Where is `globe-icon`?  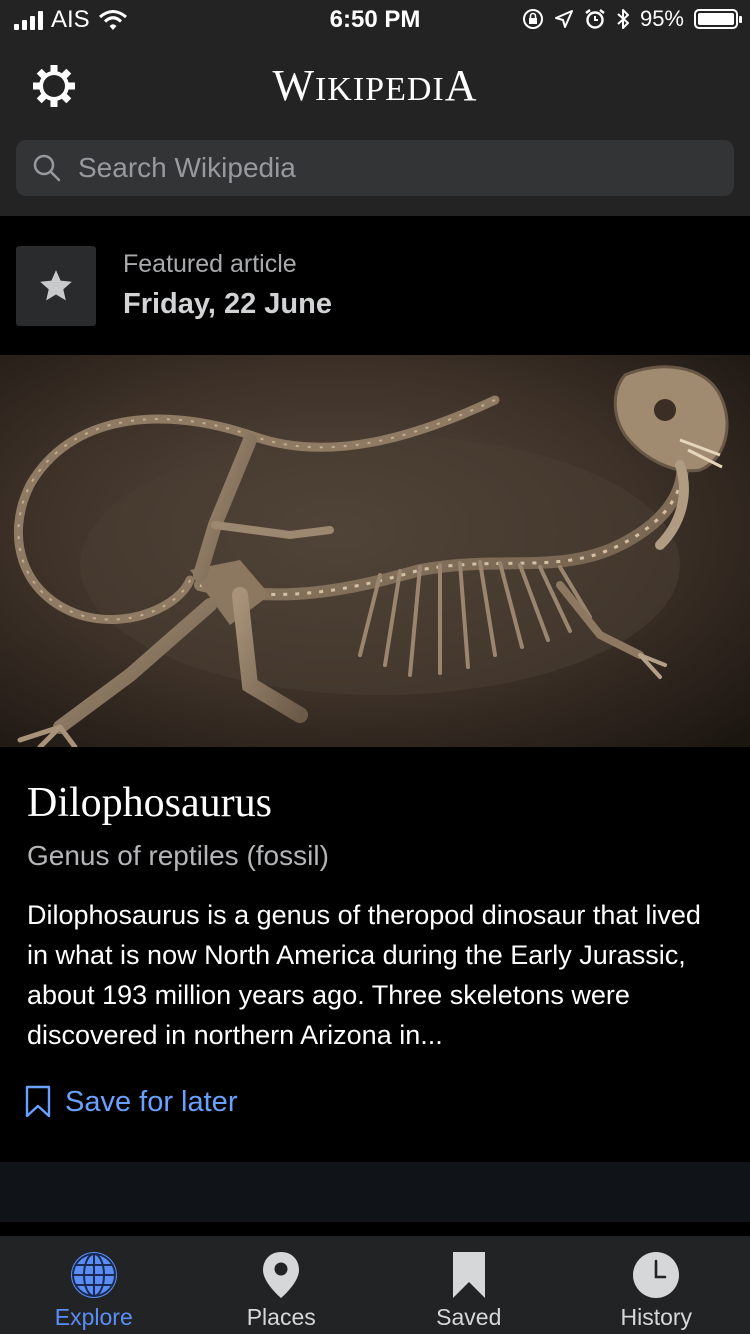 globe-icon is located at coordinates (93, 1275).